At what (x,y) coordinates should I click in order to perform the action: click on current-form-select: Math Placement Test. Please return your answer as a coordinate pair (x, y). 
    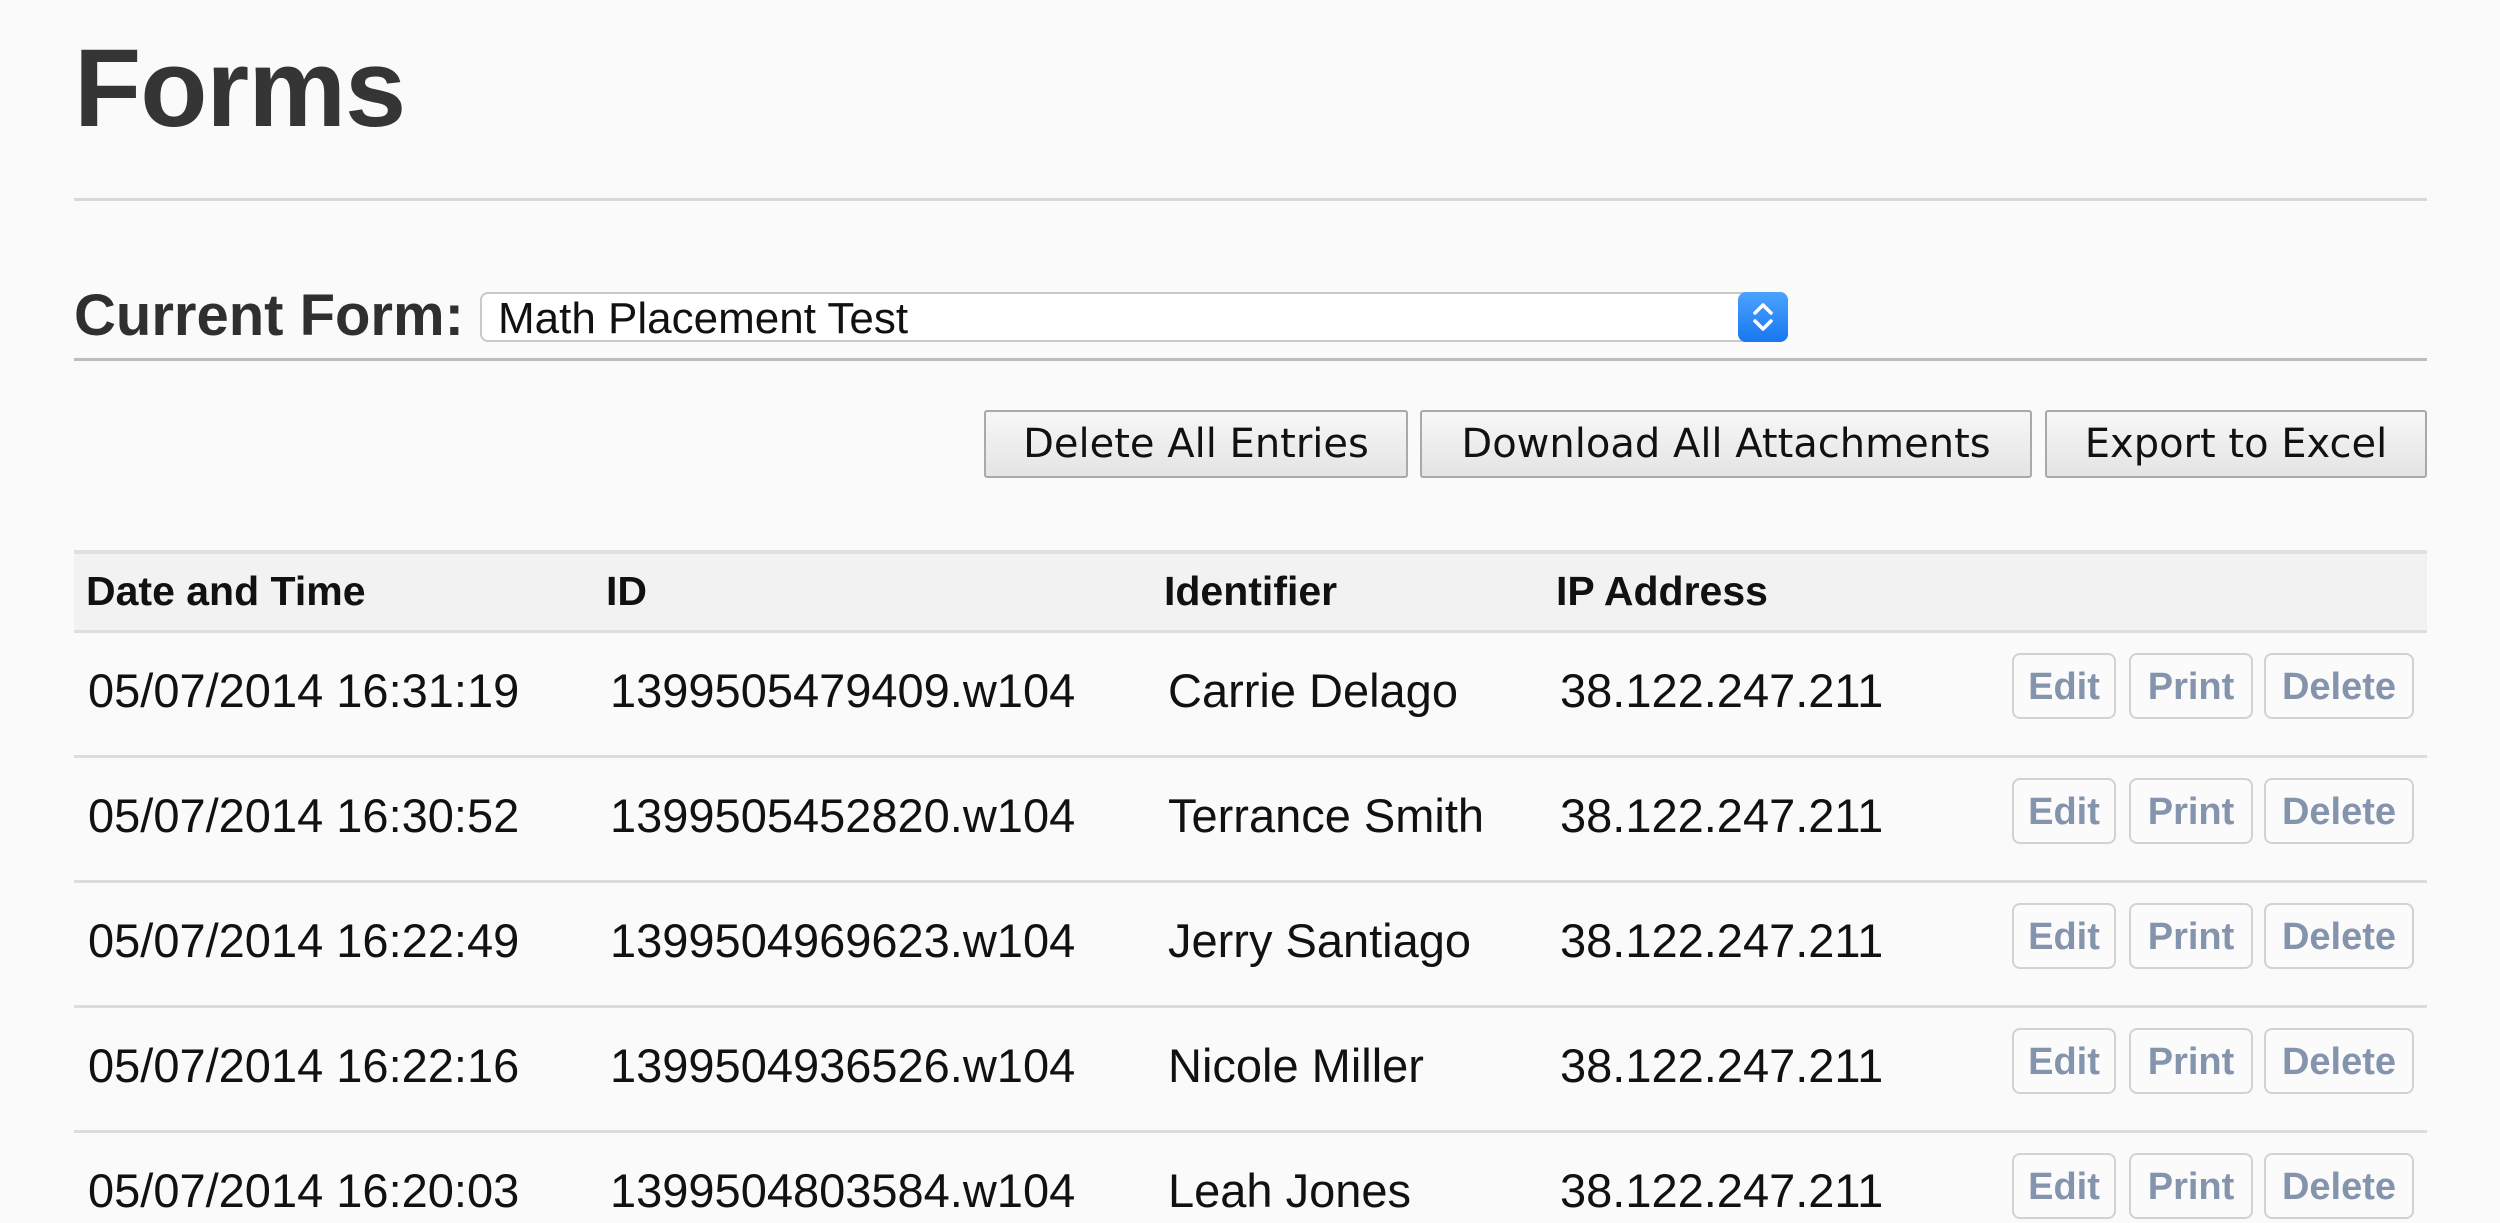
    Looking at the image, I should click on (1134, 317).